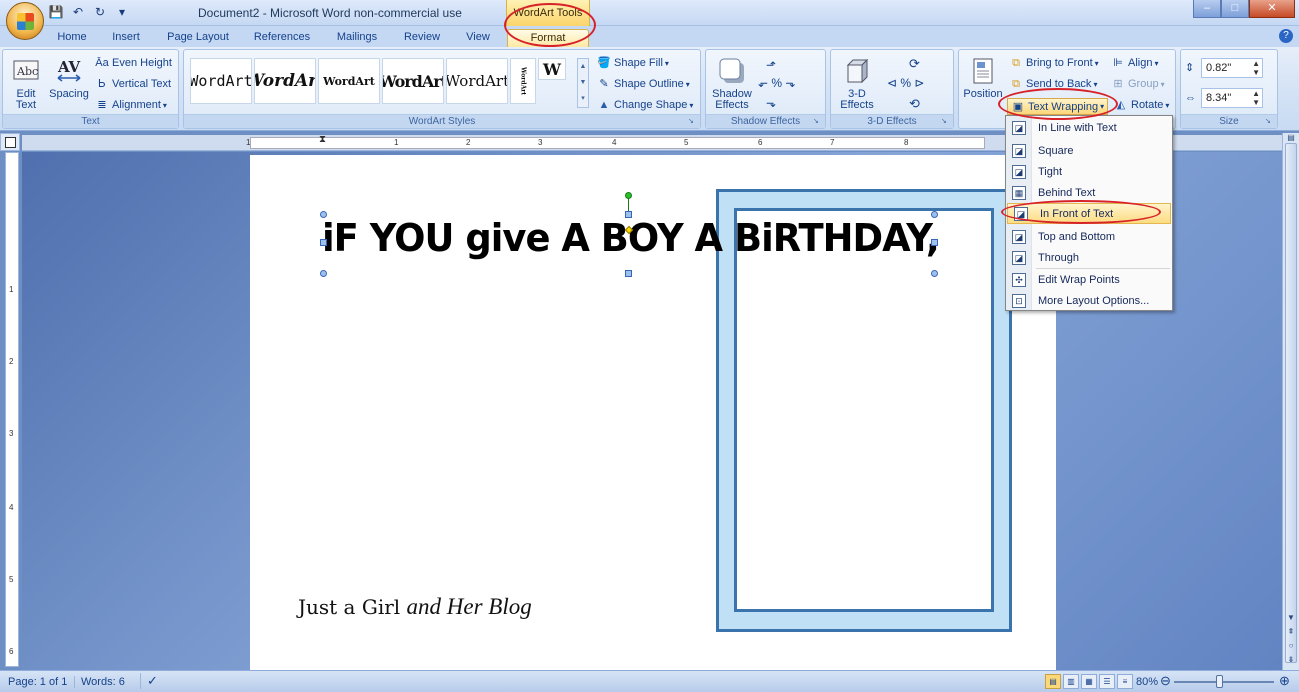 This screenshot has width=1299, height=692. What do you see at coordinates (1107, 681) in the screenshot?
I see `outline-icon: ☰` at bounding box center [1107, 681].